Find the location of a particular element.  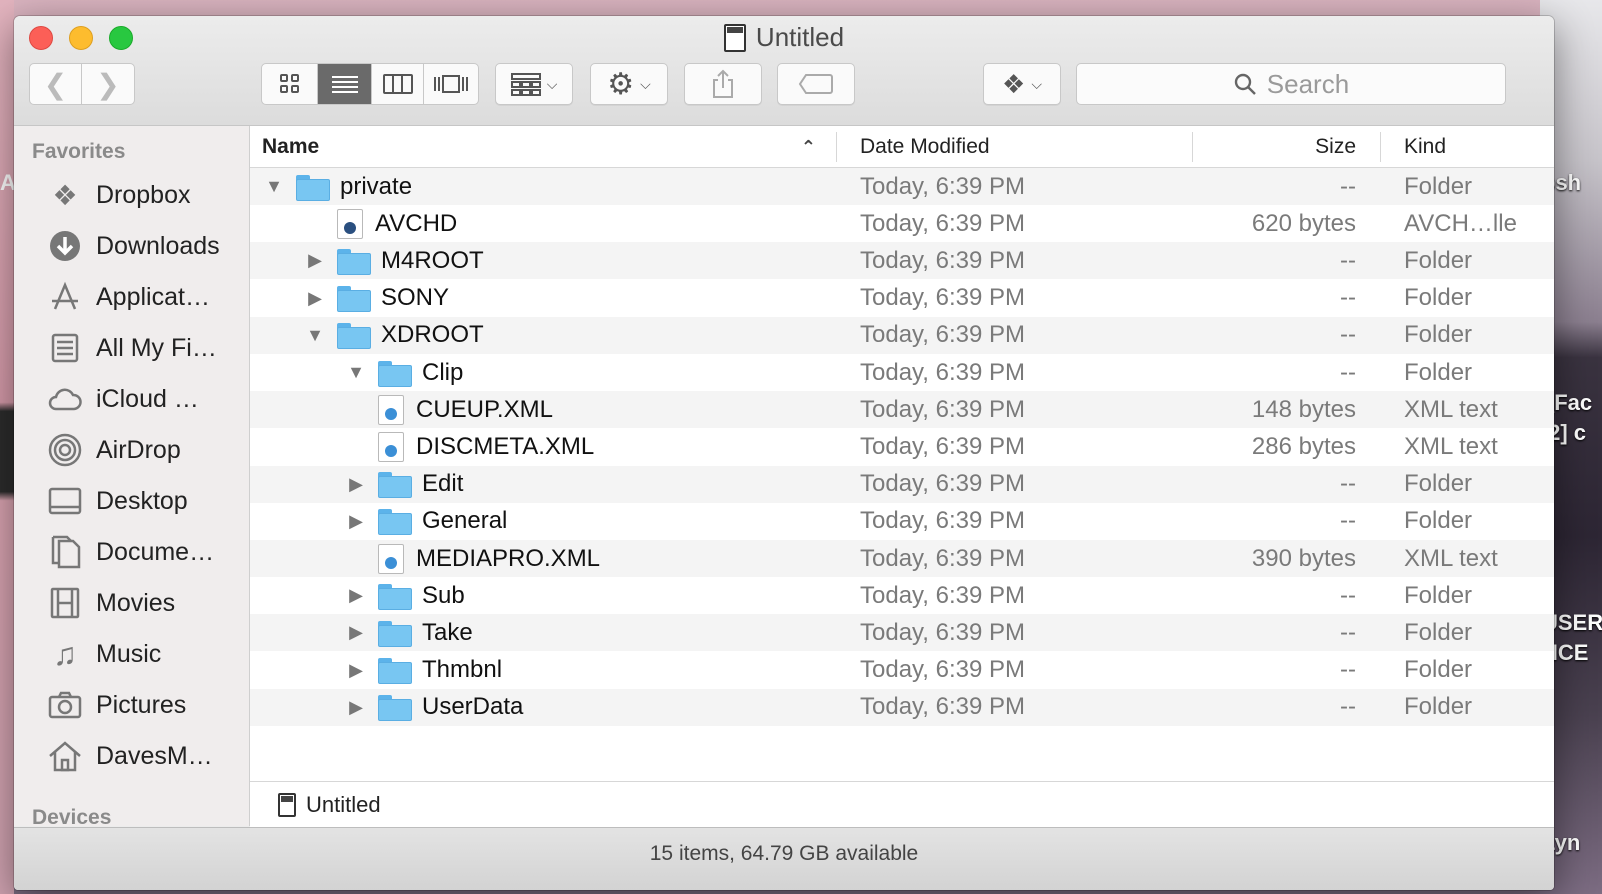

sidebar-item-movies: Movies is located at coordinates (111, 603).